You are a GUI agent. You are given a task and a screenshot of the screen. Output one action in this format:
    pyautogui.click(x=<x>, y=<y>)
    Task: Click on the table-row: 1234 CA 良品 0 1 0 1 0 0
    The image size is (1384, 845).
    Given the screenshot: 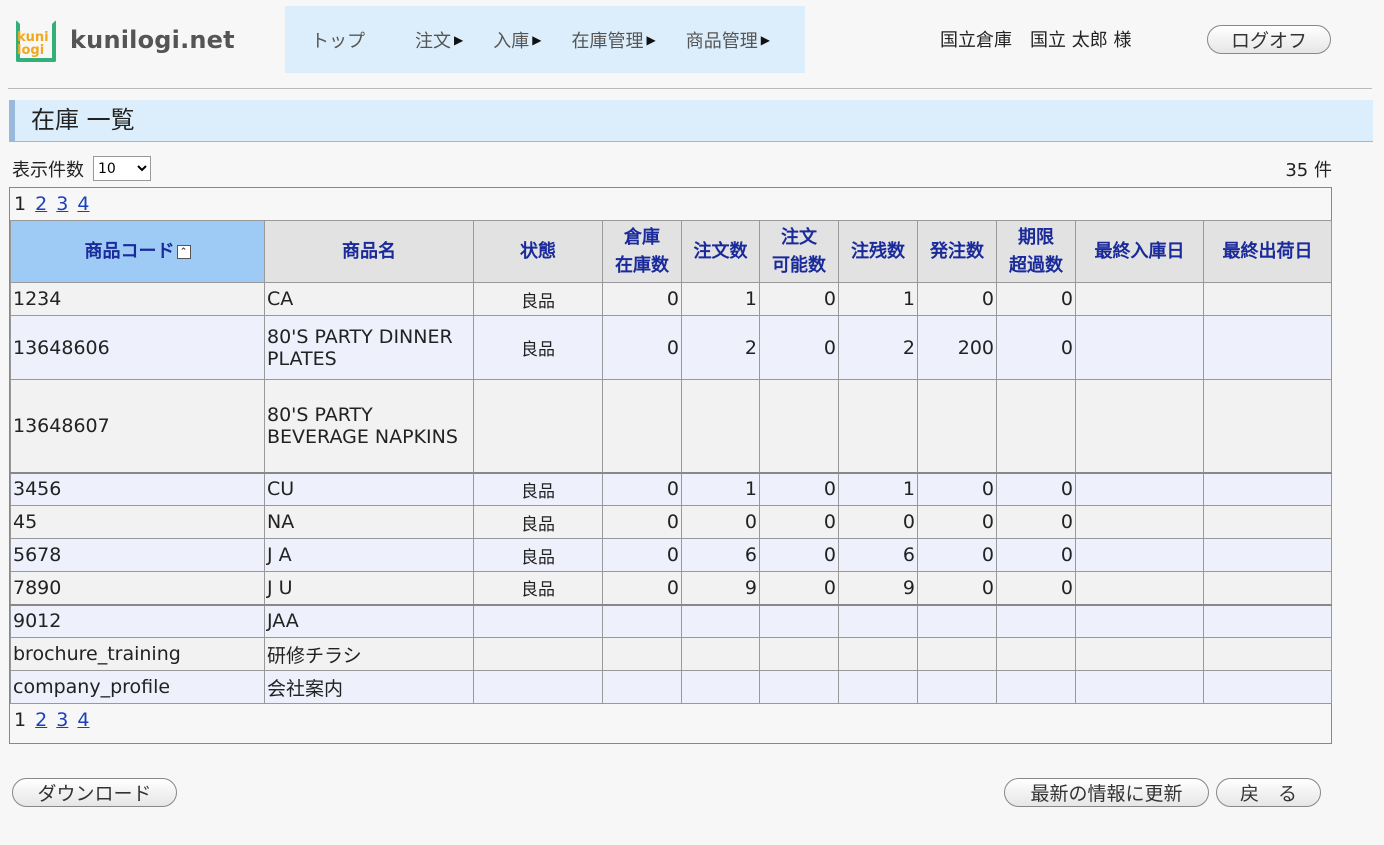 What is the action you would take?
    pyautogui.click(x=671, y=299)
    